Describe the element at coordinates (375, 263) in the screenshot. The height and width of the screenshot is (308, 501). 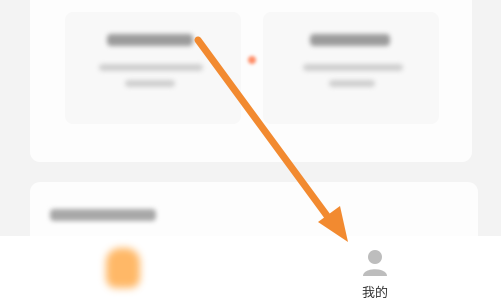
I see `person-icon` at that location.